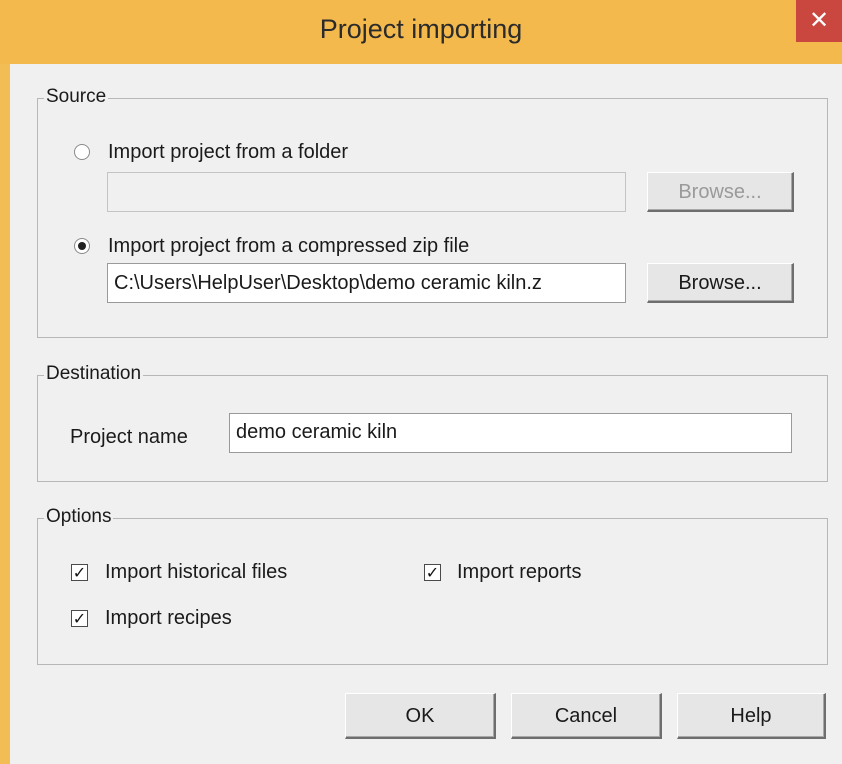  What do you see at coordinates (196, 572) in the screenshot?
I see `historical-files-label: Import historical files` at bounding box center [196, 572].